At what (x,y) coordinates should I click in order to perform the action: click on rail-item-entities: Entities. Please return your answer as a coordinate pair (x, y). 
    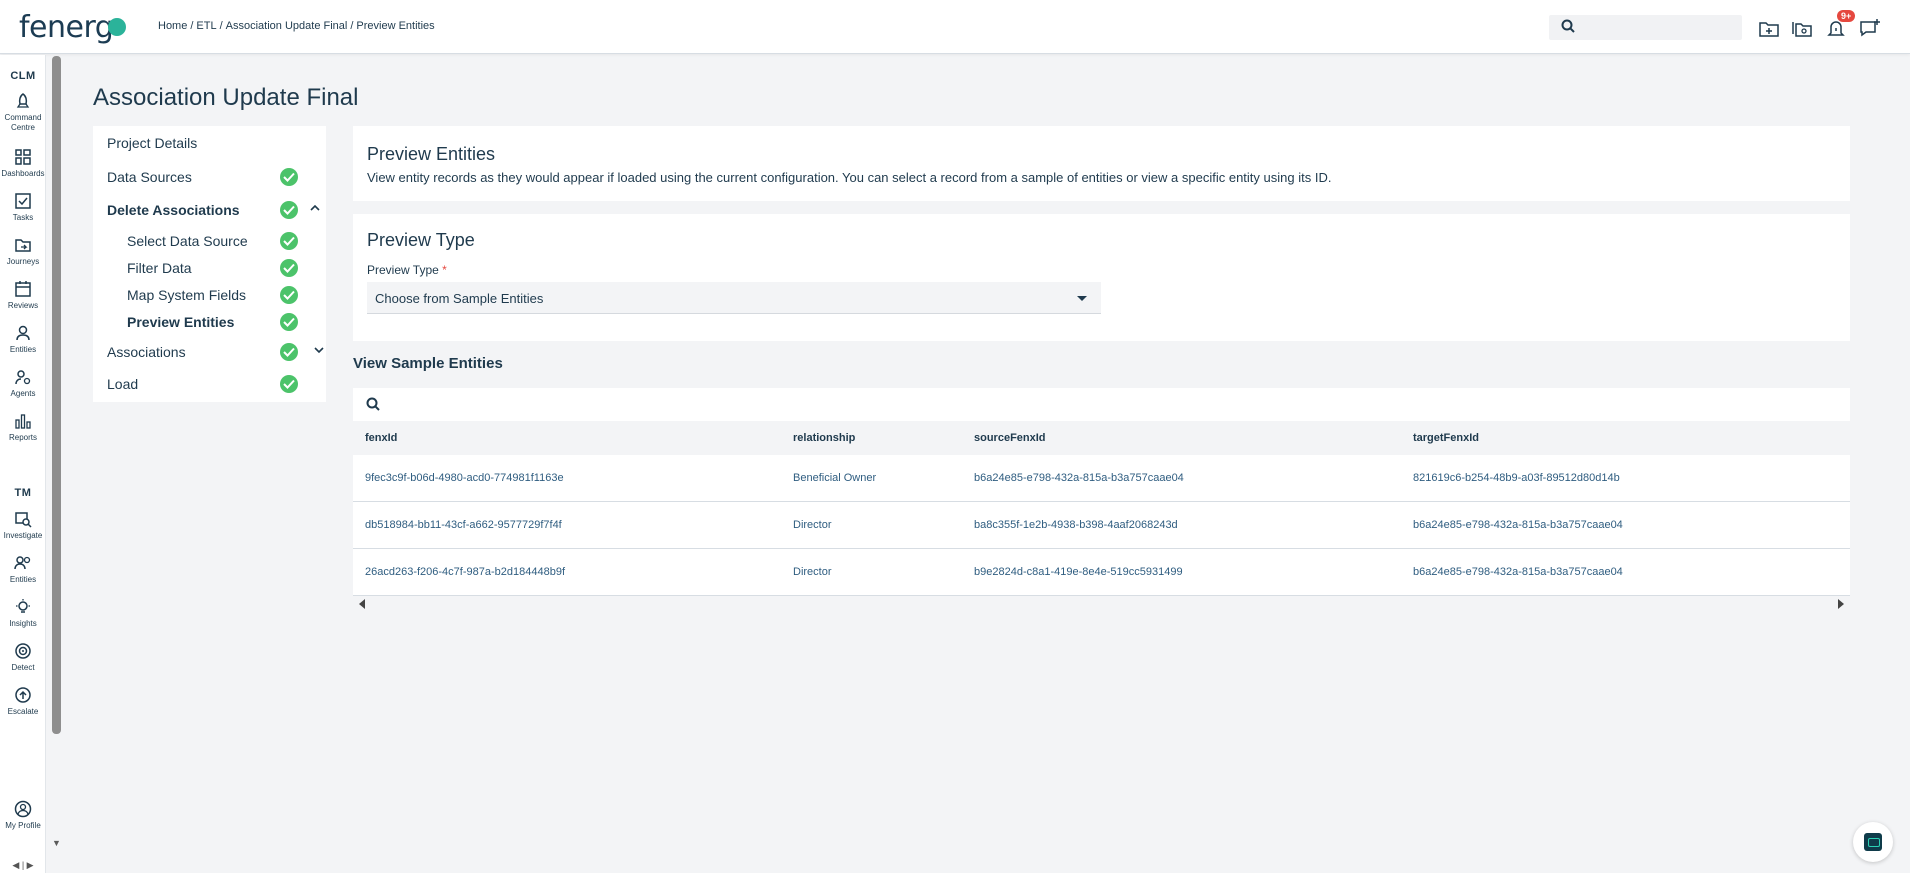
    Looking at the image, I should click on (23, 339).